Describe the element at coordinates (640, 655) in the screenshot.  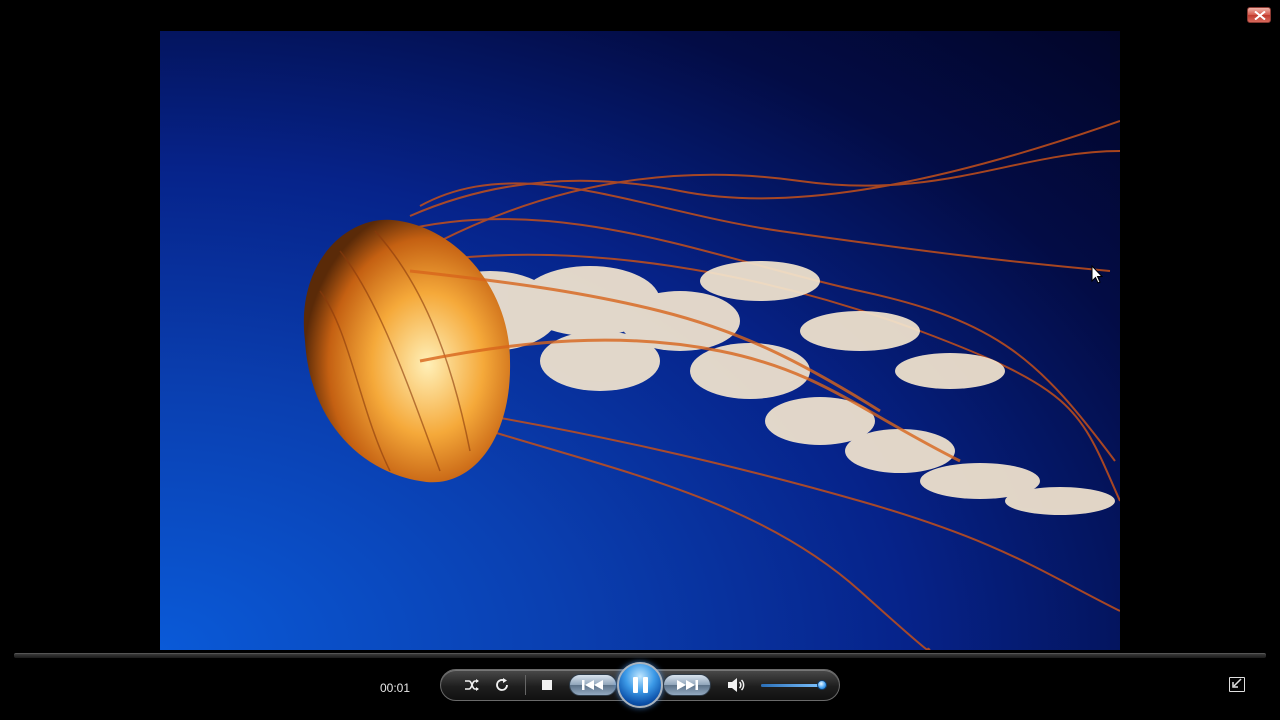
I see `seek-bar` at that location.